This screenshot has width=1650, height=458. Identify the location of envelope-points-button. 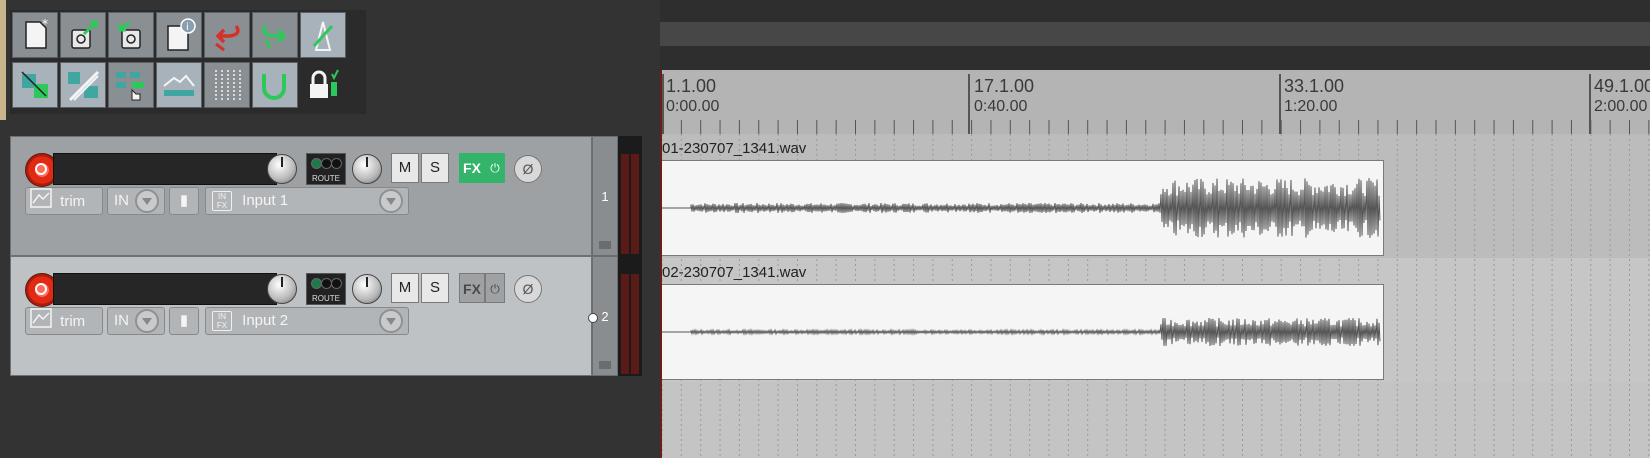
(179, 85).